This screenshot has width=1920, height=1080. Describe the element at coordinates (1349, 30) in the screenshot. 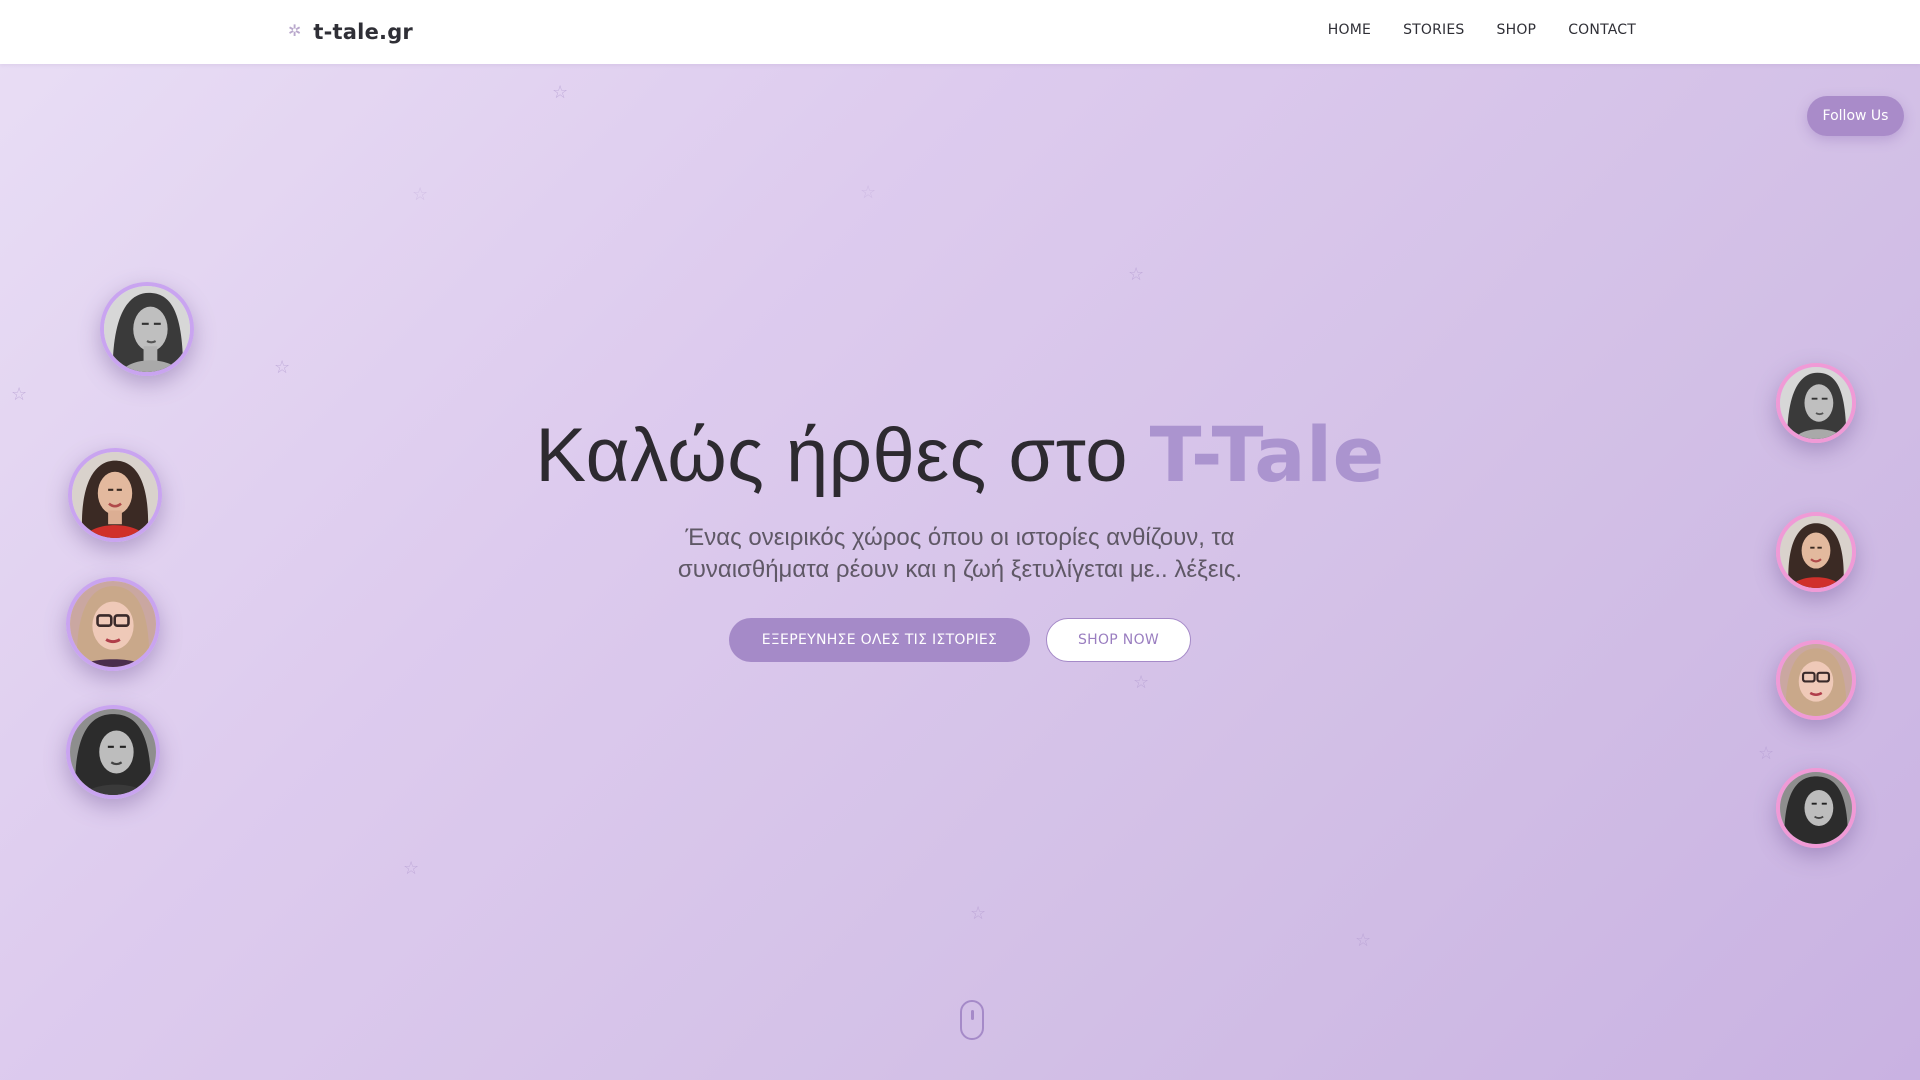

I see `nav-home: HOME` at that location.